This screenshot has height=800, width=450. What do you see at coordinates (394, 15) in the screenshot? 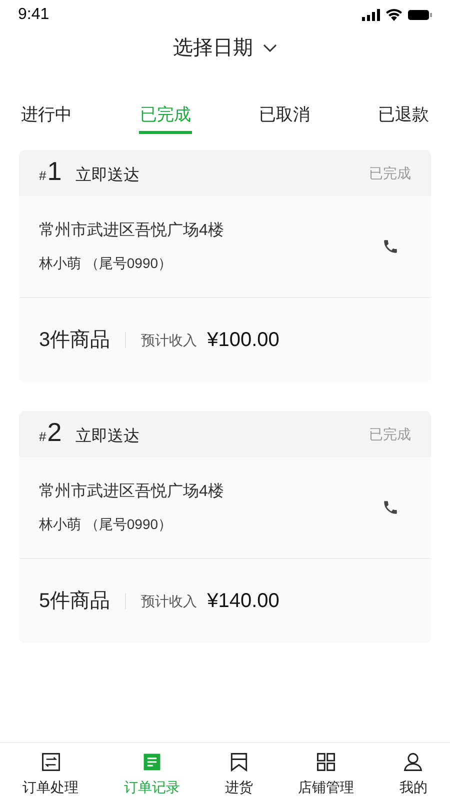
I see `wifi-icon` at bounding box center [394, 15].